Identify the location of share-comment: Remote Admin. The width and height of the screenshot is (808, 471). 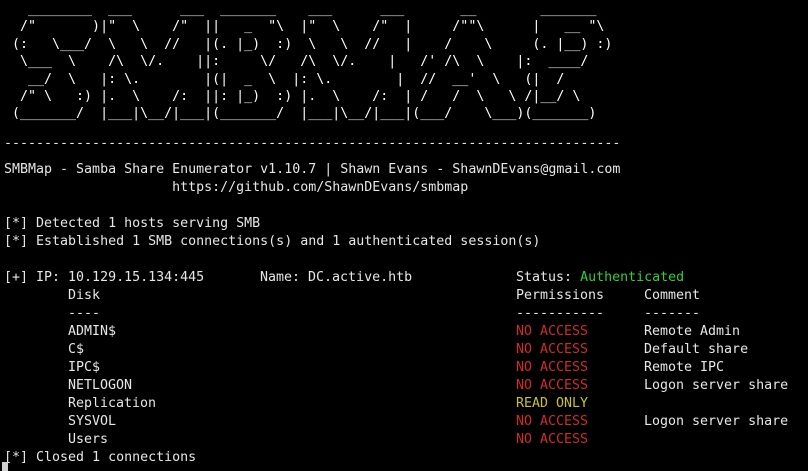
(692, 331).